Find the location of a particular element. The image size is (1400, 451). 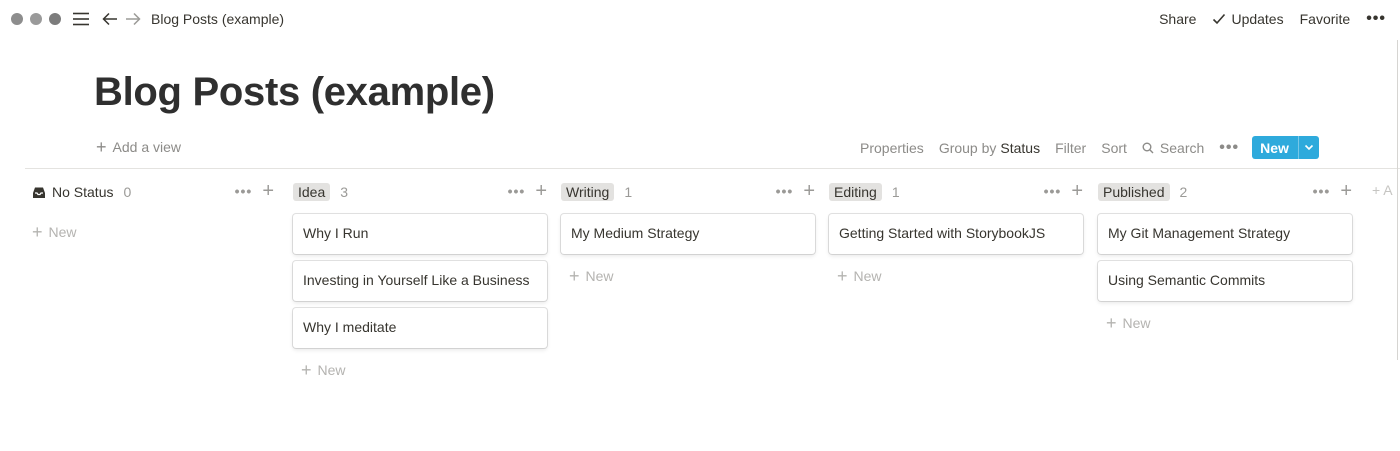

back-arrow-icon is located at coordinates (110, 19).